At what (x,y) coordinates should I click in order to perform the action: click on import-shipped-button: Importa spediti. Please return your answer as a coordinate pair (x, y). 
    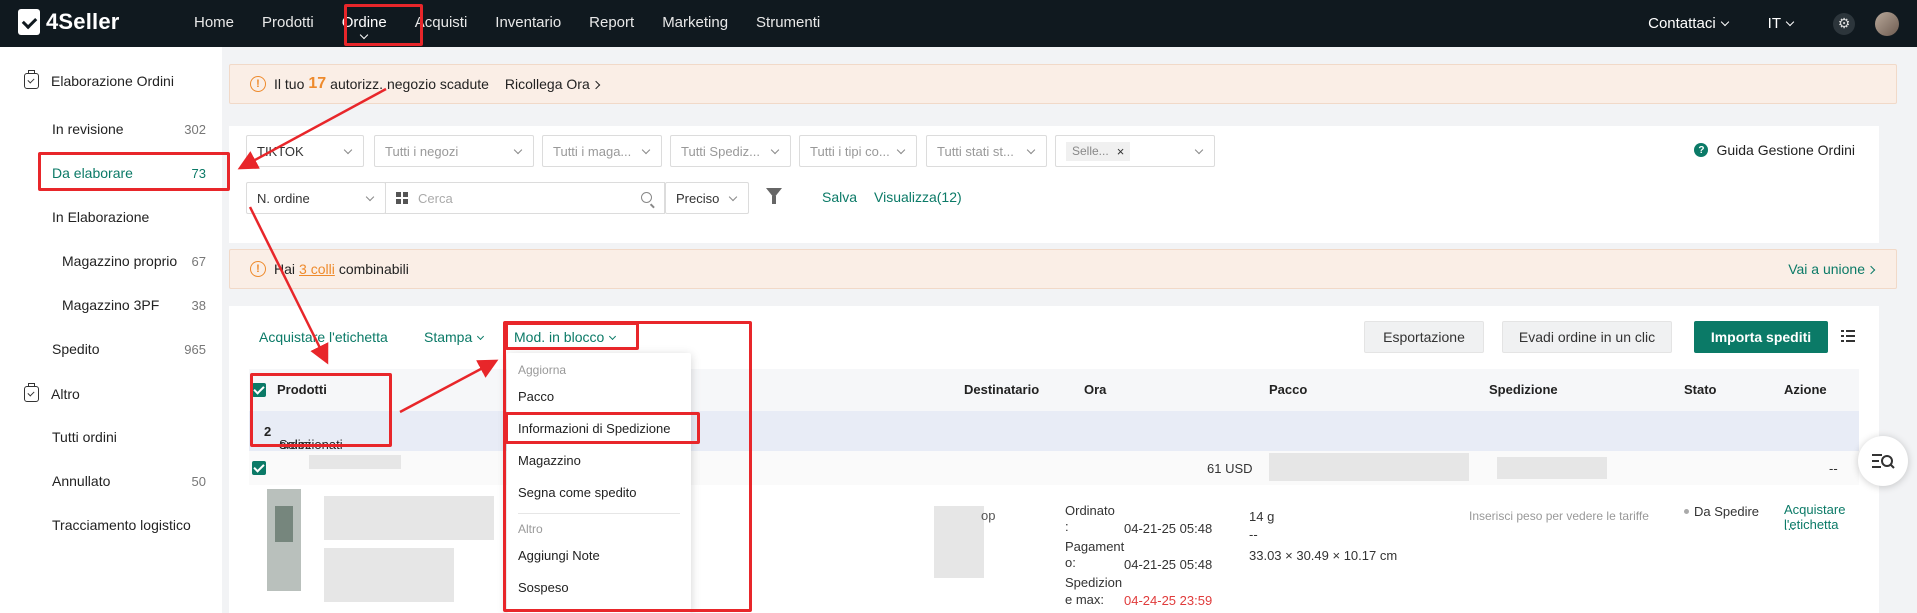
    Looking at the image, I should click on (1761, 337).